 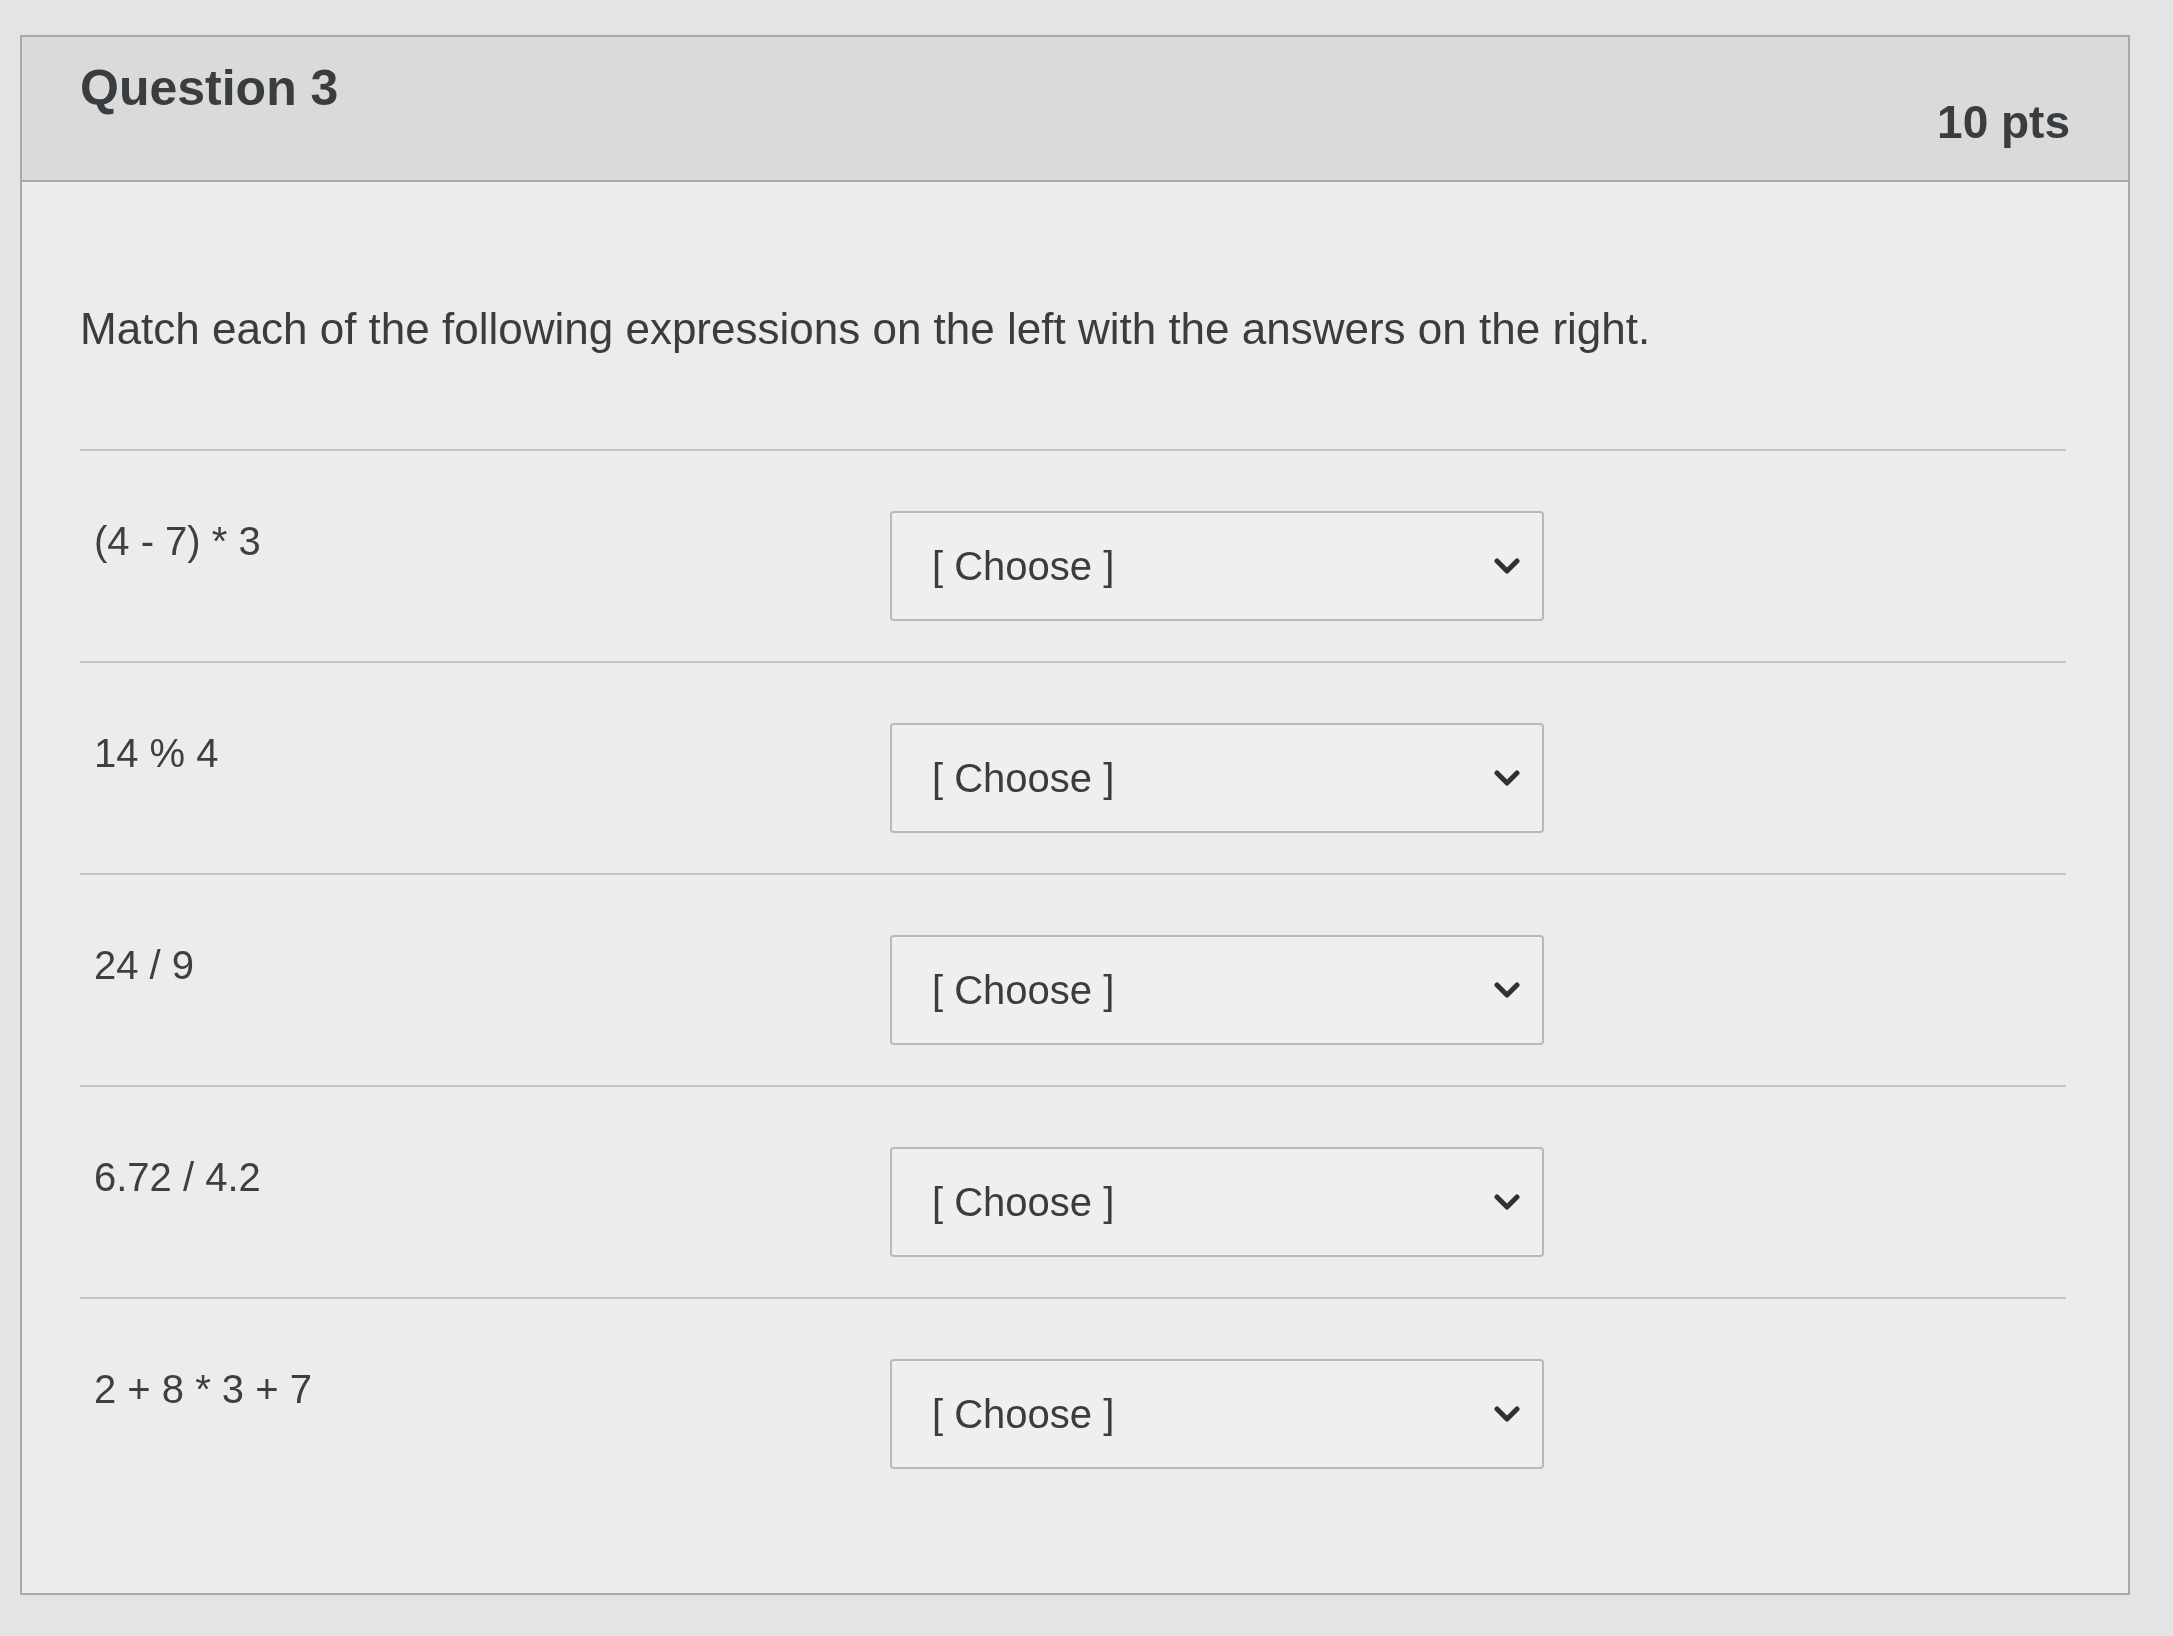 What do you see at coordinates (178, 541) in the screenshot?
I see `expression-text: (4 - 7) * 3` at bounding box center [178, 541].